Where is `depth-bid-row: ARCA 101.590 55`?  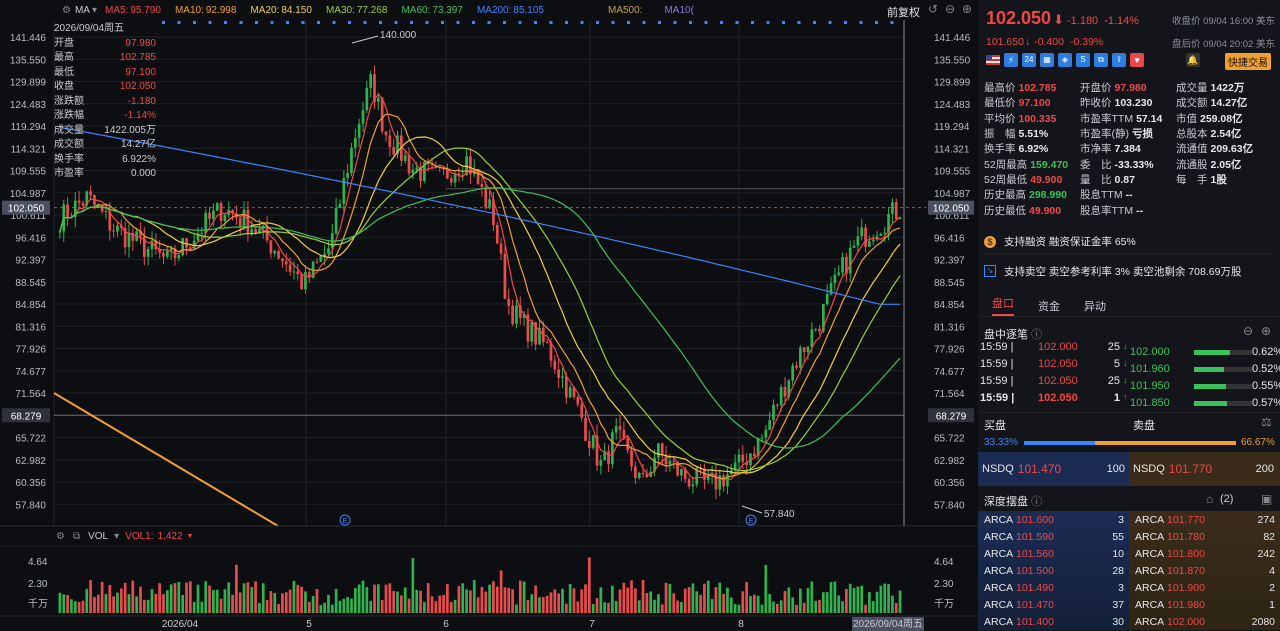
depth-bid-row: ARCA 101.590 55 is located at coordinates (1053, 536).